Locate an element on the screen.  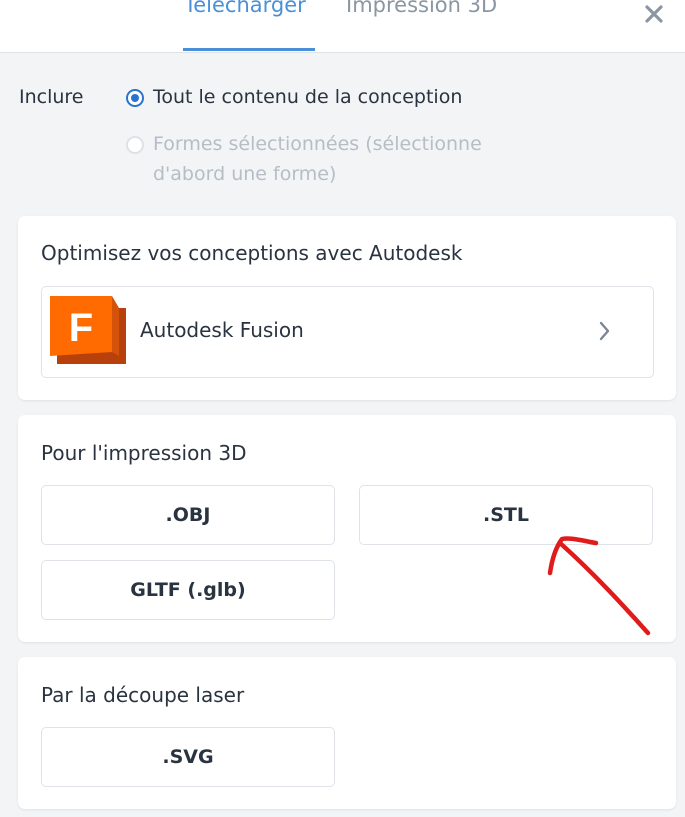
autodesk-fusion-logo: F is located at coordinates (88, 330).